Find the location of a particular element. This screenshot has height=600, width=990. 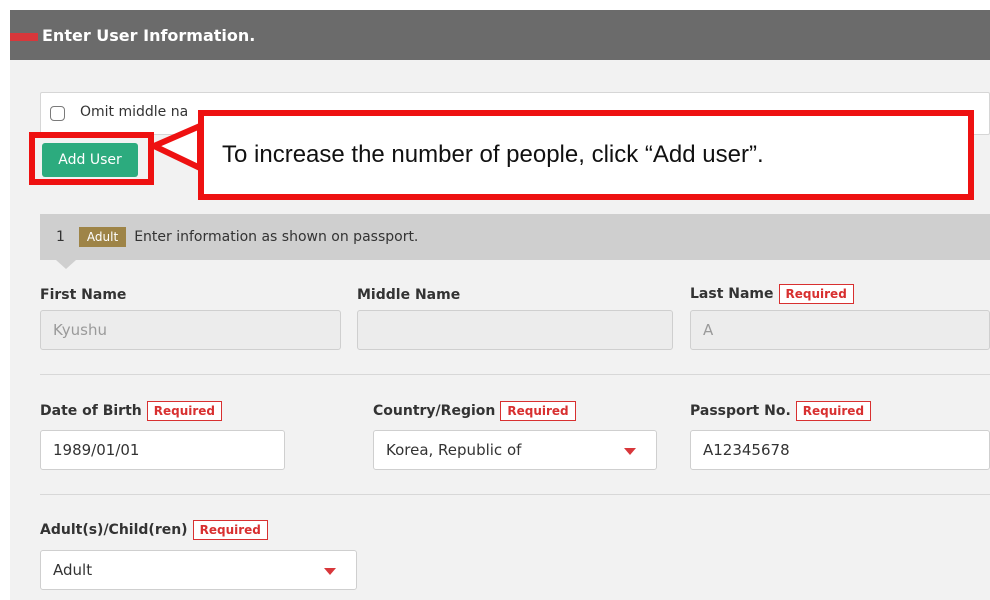

passport-note: Enter information as shown on passport. is located at coordinates (276, 237).